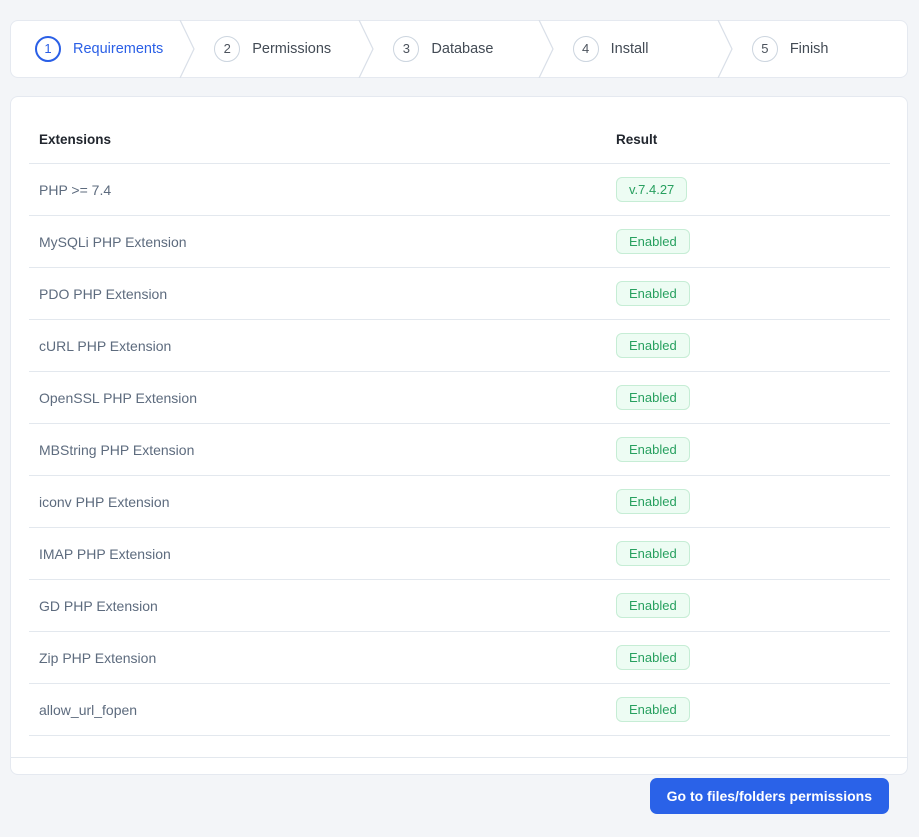 The height and width of the screenshot is (837, 919). Describe the element at coordinates (317, 397) in the screenshot. I see `extension-name: OpenSSL PHP Extension` at that location.